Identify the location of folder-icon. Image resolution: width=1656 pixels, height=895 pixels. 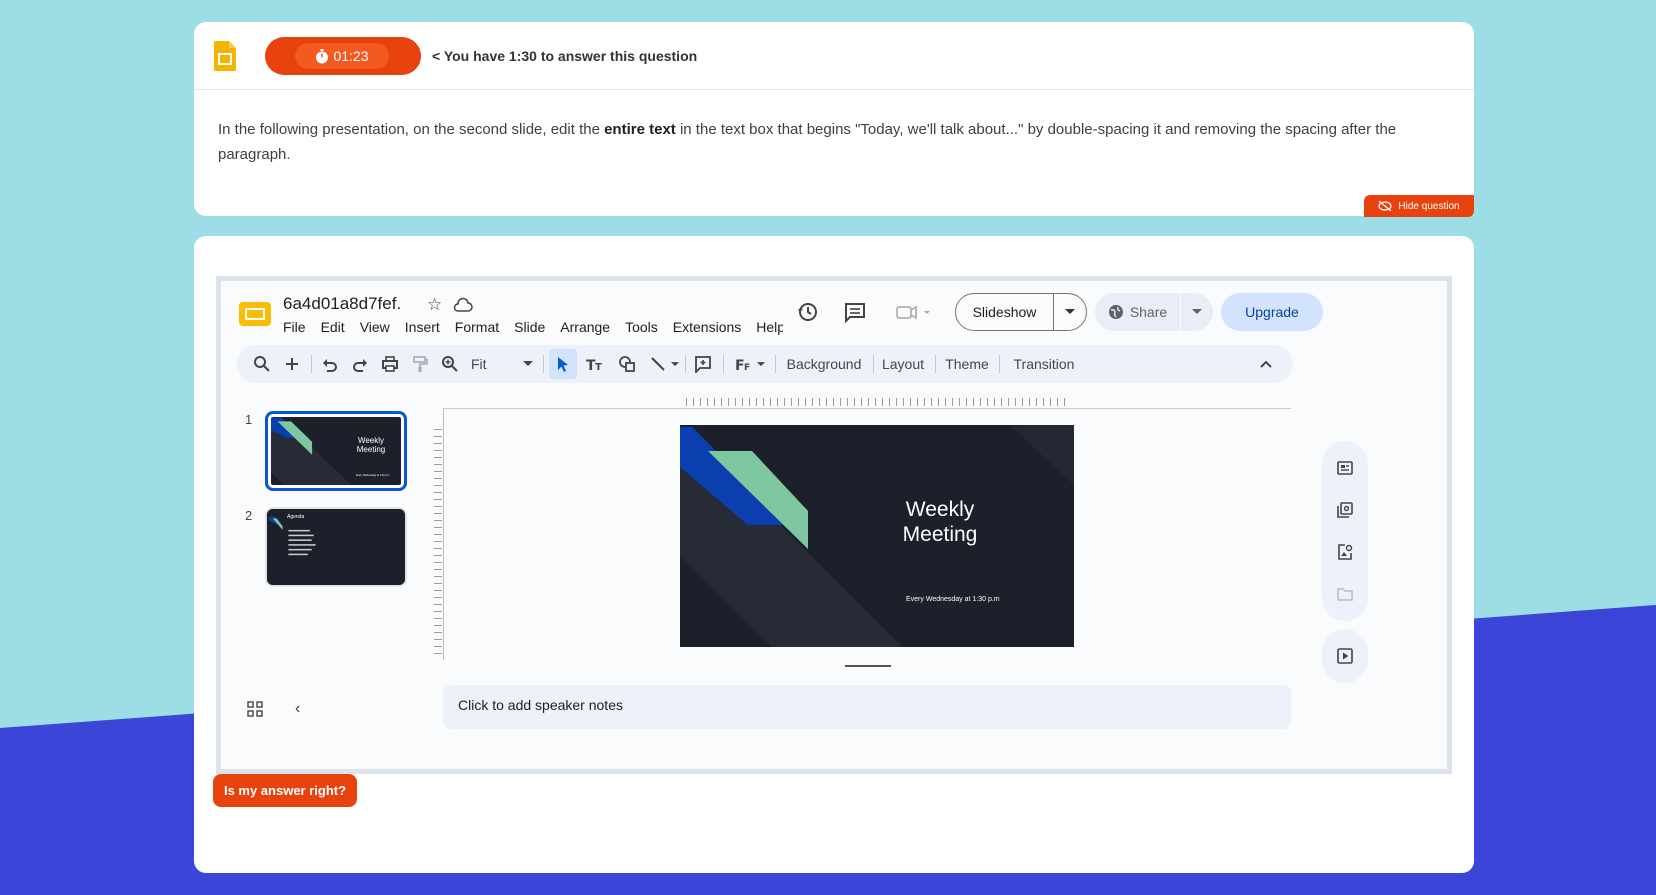
(1345, 594).